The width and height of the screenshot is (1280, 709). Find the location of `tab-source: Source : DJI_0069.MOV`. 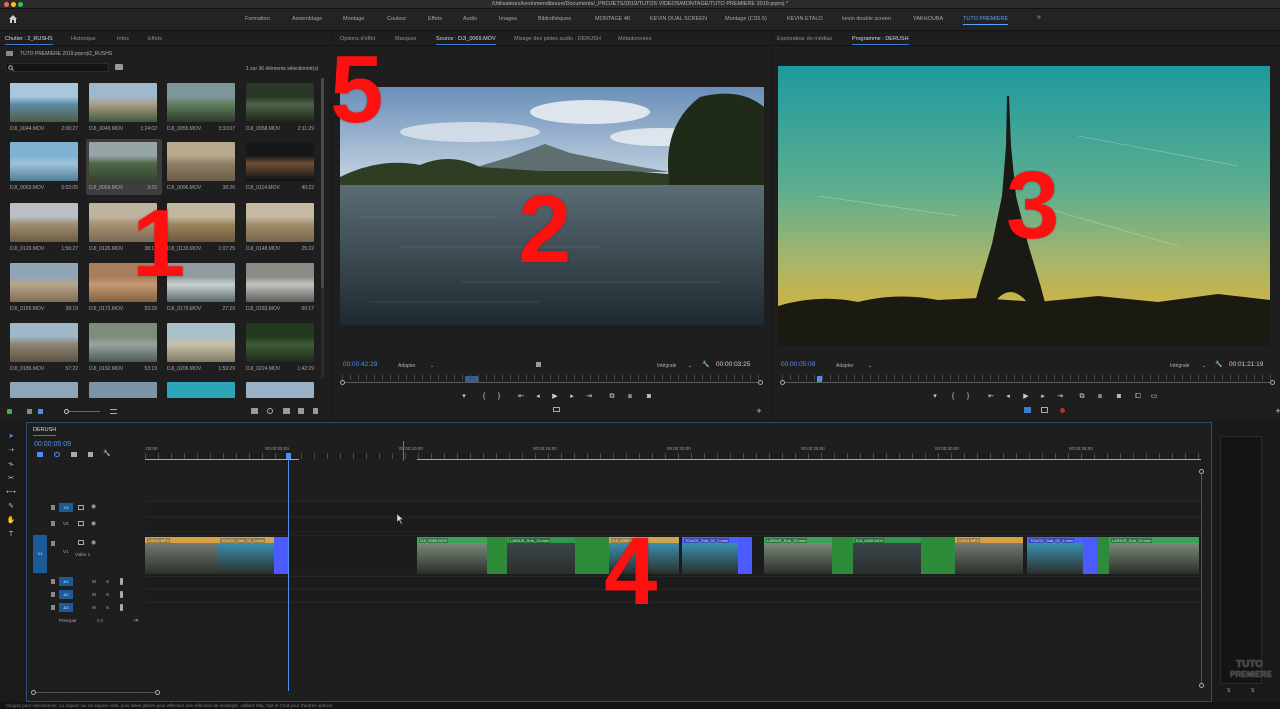

tab-source: Source : DJI_0069.MOV is located at coordinates (466, 40).